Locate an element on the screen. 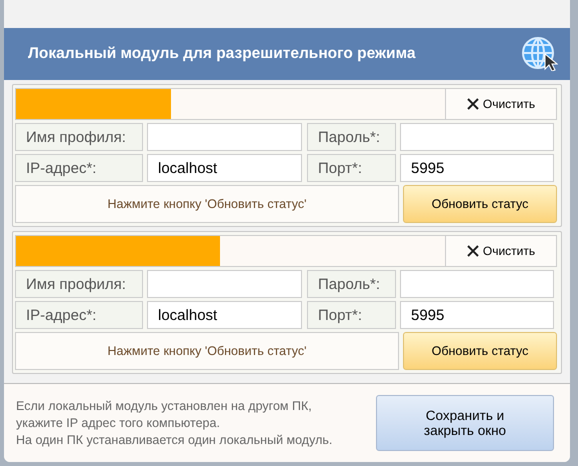 Image resolution: width=578 pixels, height=466 pixels. dialog-title: Локальный модуль для разрешительного режима is located at coordinates (222, 54).